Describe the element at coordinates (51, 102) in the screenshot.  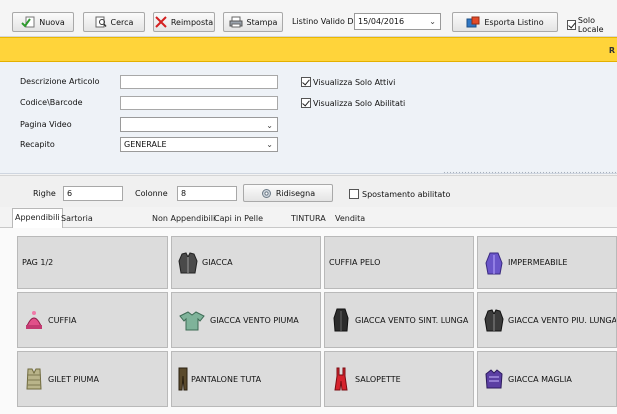
I see `codice-label: Codice\Barcode` at that location.